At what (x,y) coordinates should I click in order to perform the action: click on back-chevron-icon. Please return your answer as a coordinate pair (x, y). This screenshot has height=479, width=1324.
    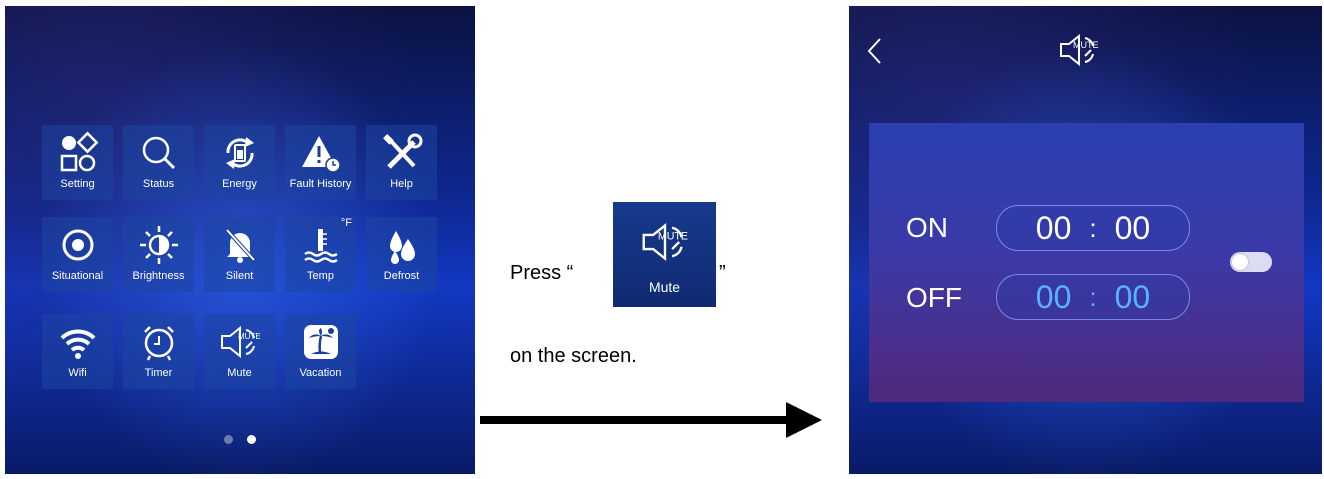
    Looking at the image, I should click on (874, 53).